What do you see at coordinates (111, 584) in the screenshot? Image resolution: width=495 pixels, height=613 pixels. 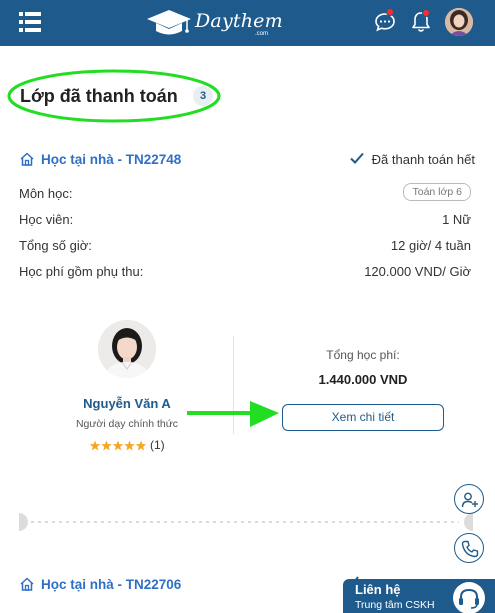 I see `class-code-link: Học tại nhà - TN22706` at bounding box center [111, 584].